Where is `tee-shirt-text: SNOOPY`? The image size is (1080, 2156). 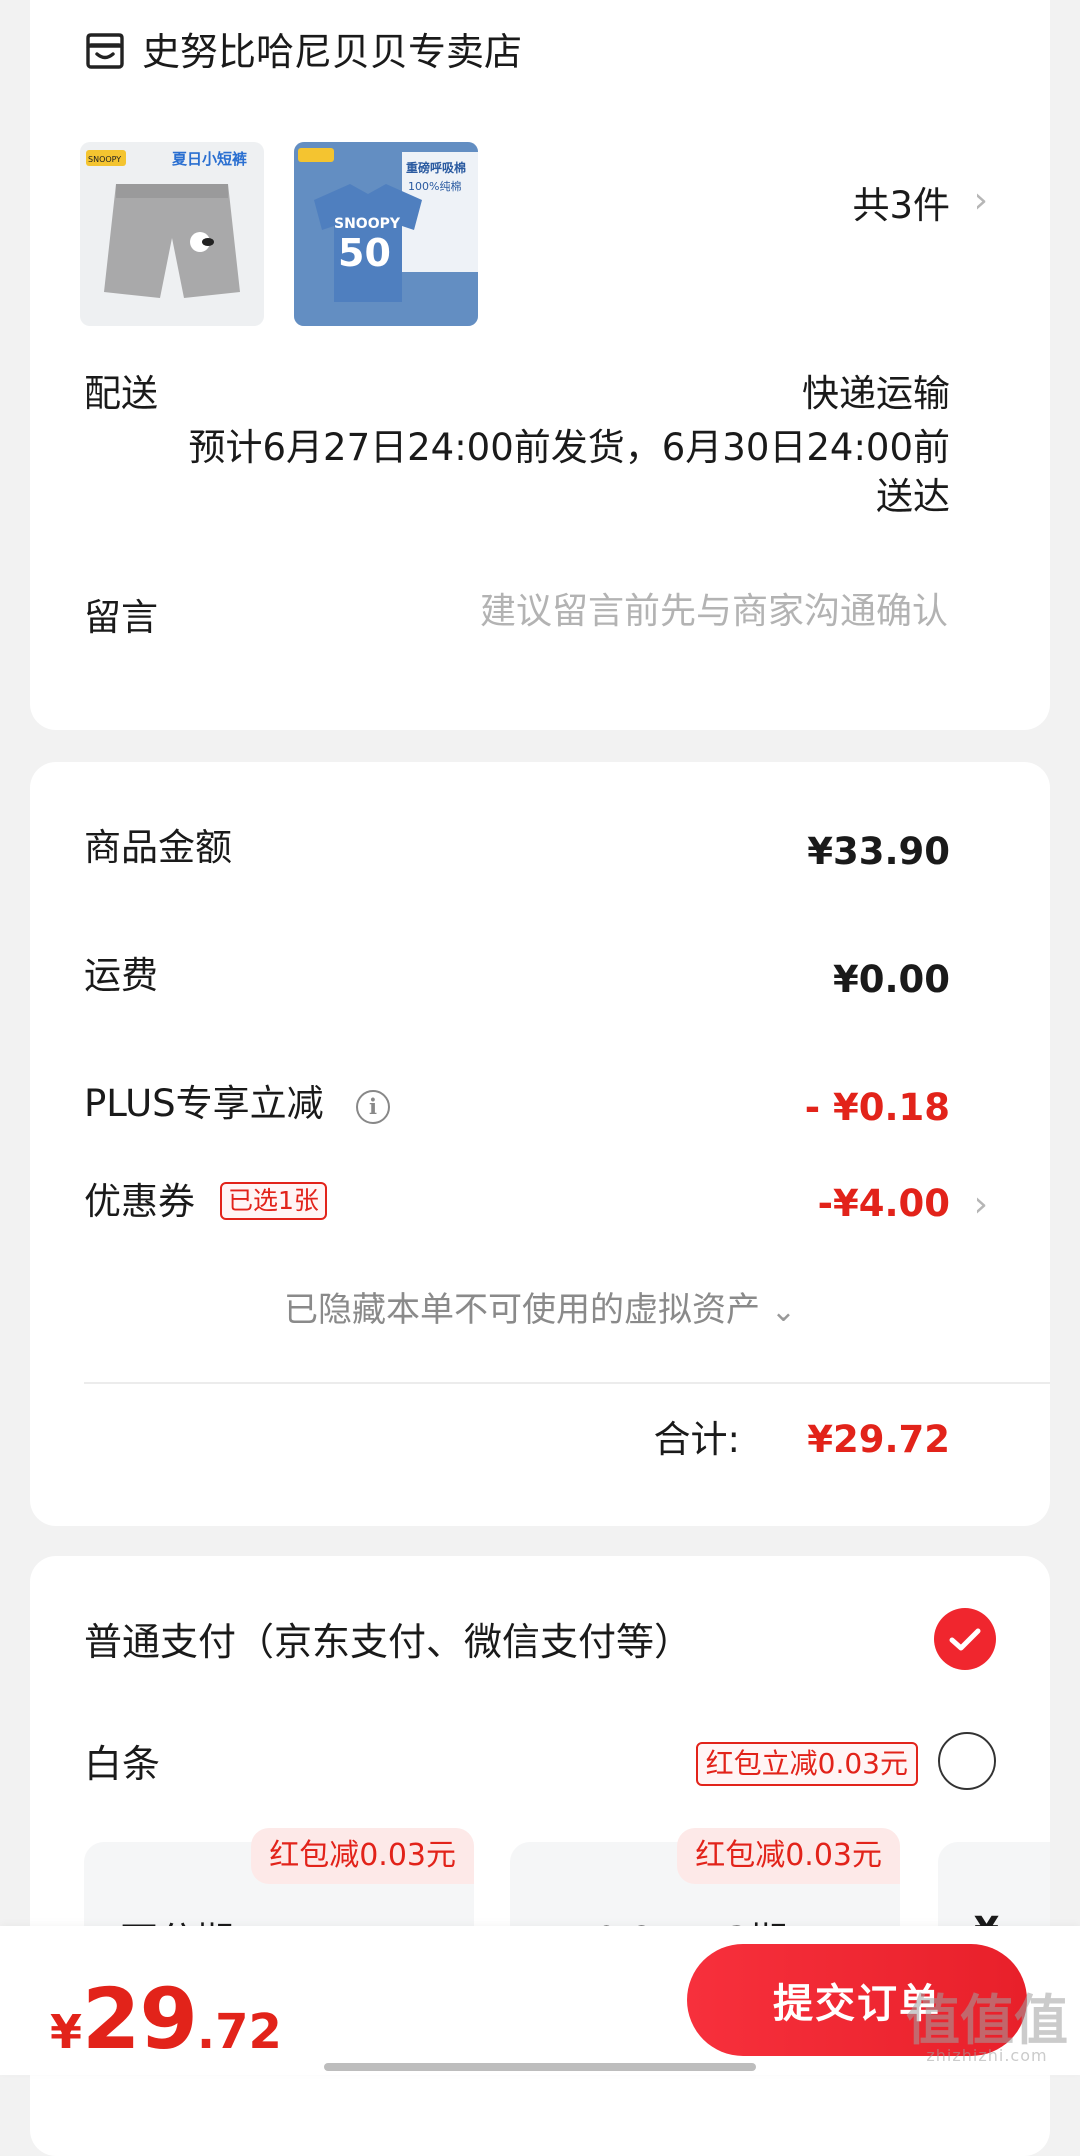 tee-shirt-text: SNOOPY is located at coordinates (367, 224).